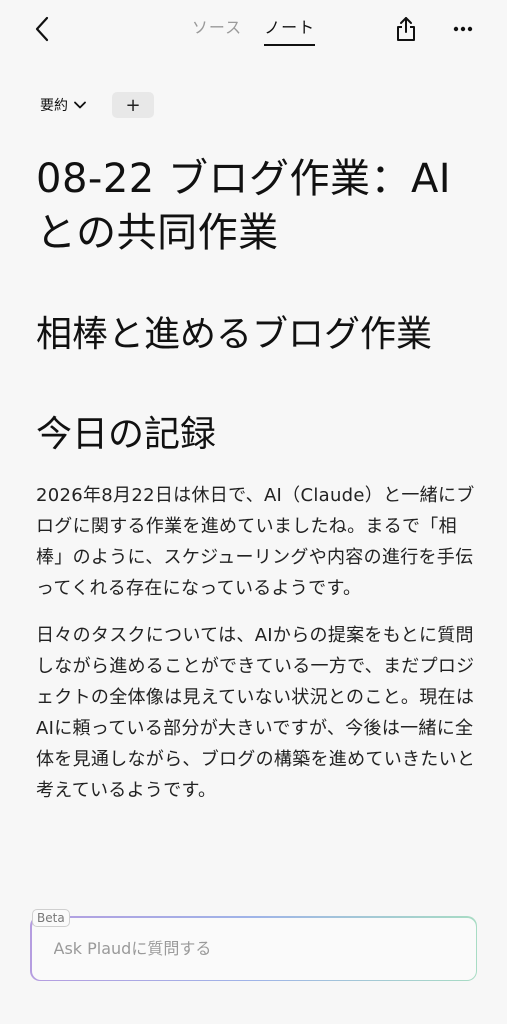  What do you see at coordinates (243, 948) in the screenshot?
I see `ask-input` at bounding box center [243, 948].